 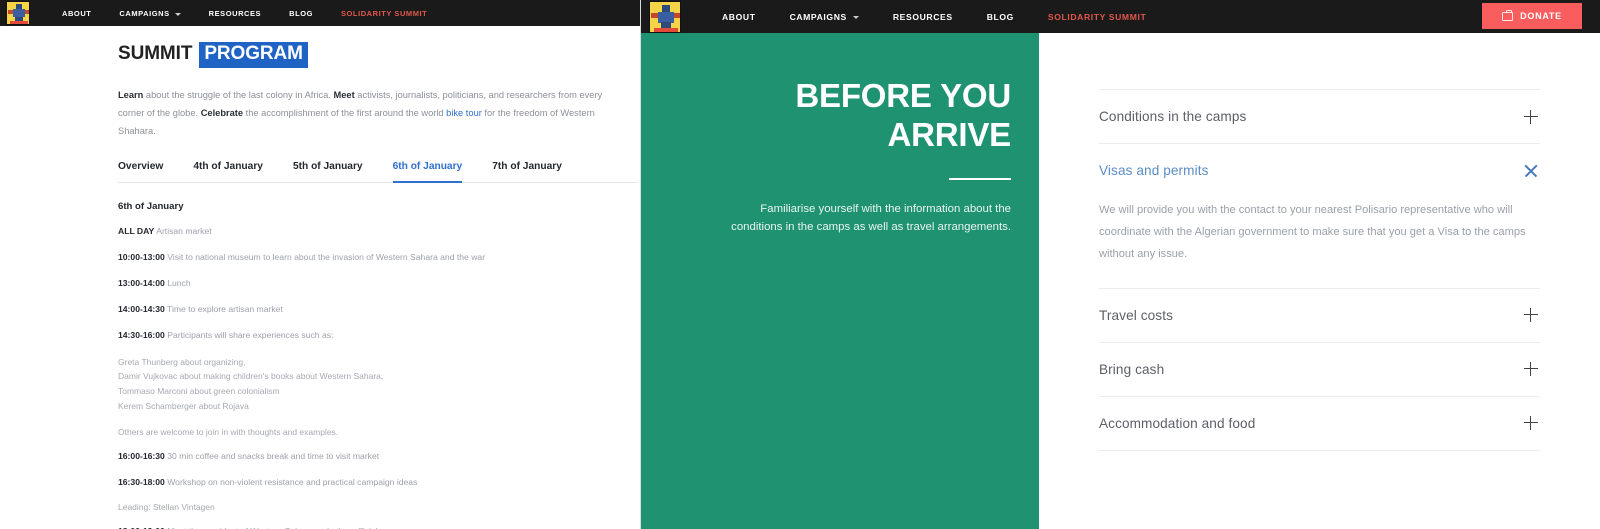 What do you see at coordinates (1136, 315) in the screenshot?
I see `accordion-title: Travel costs` at bounding box center [1136, 315].